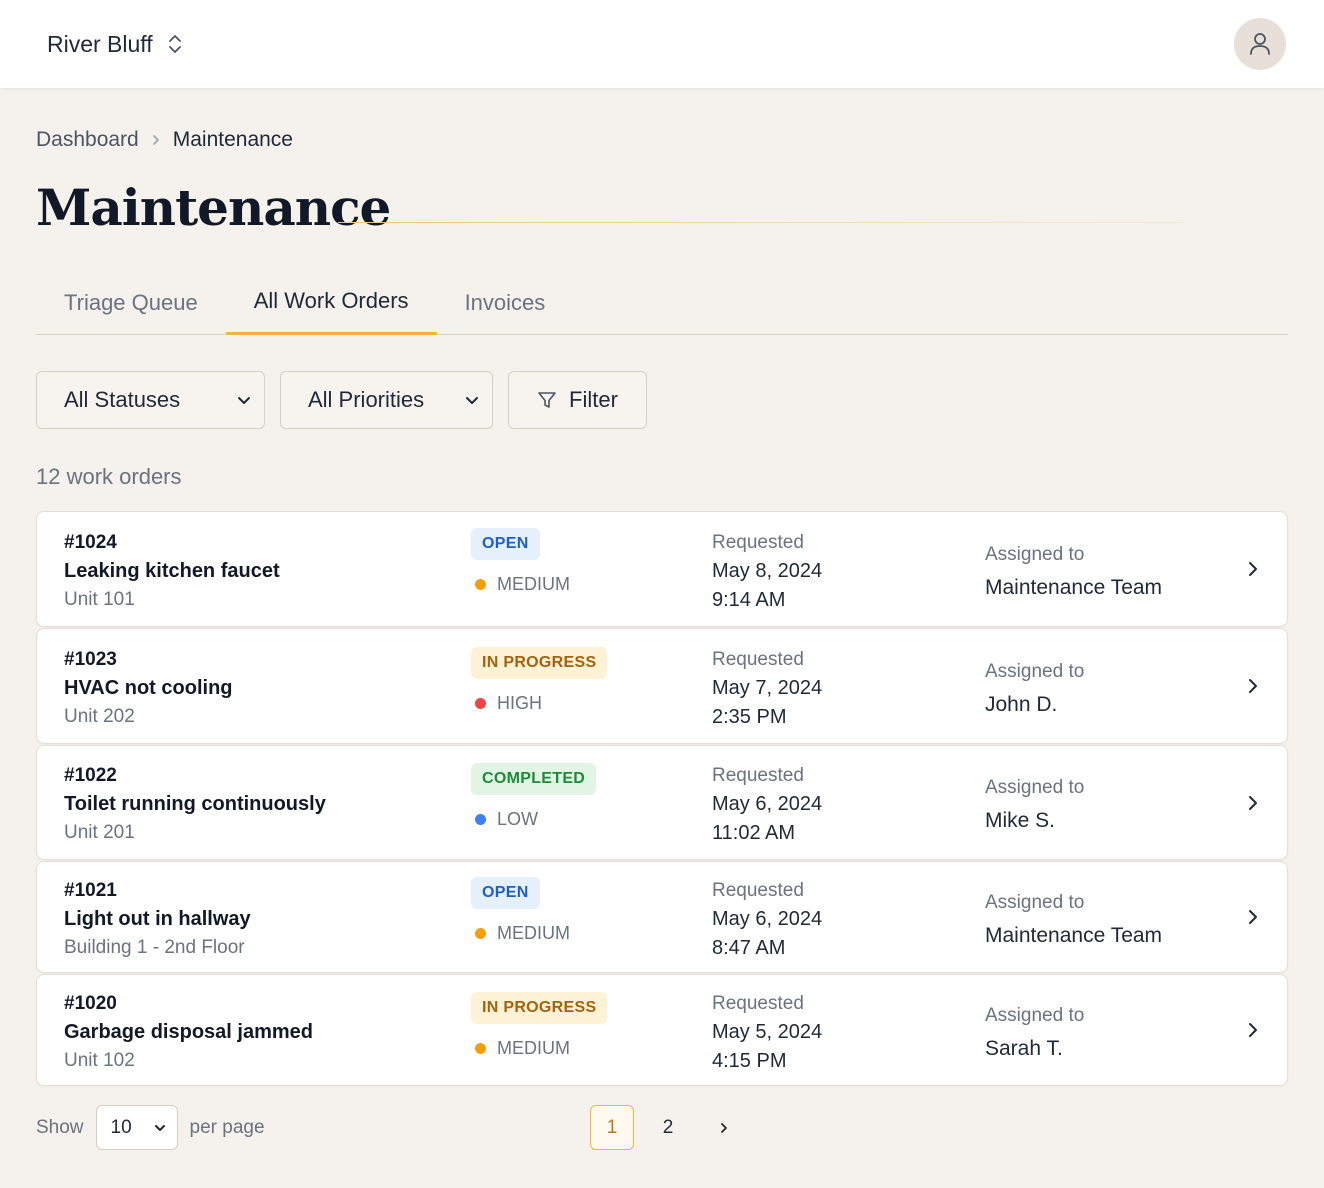  What do you see at coordinates (87, 140) in the screenshot?
I see `breadcrumb-dashboard-link: Dashboard` at bounding box center [87, 140].